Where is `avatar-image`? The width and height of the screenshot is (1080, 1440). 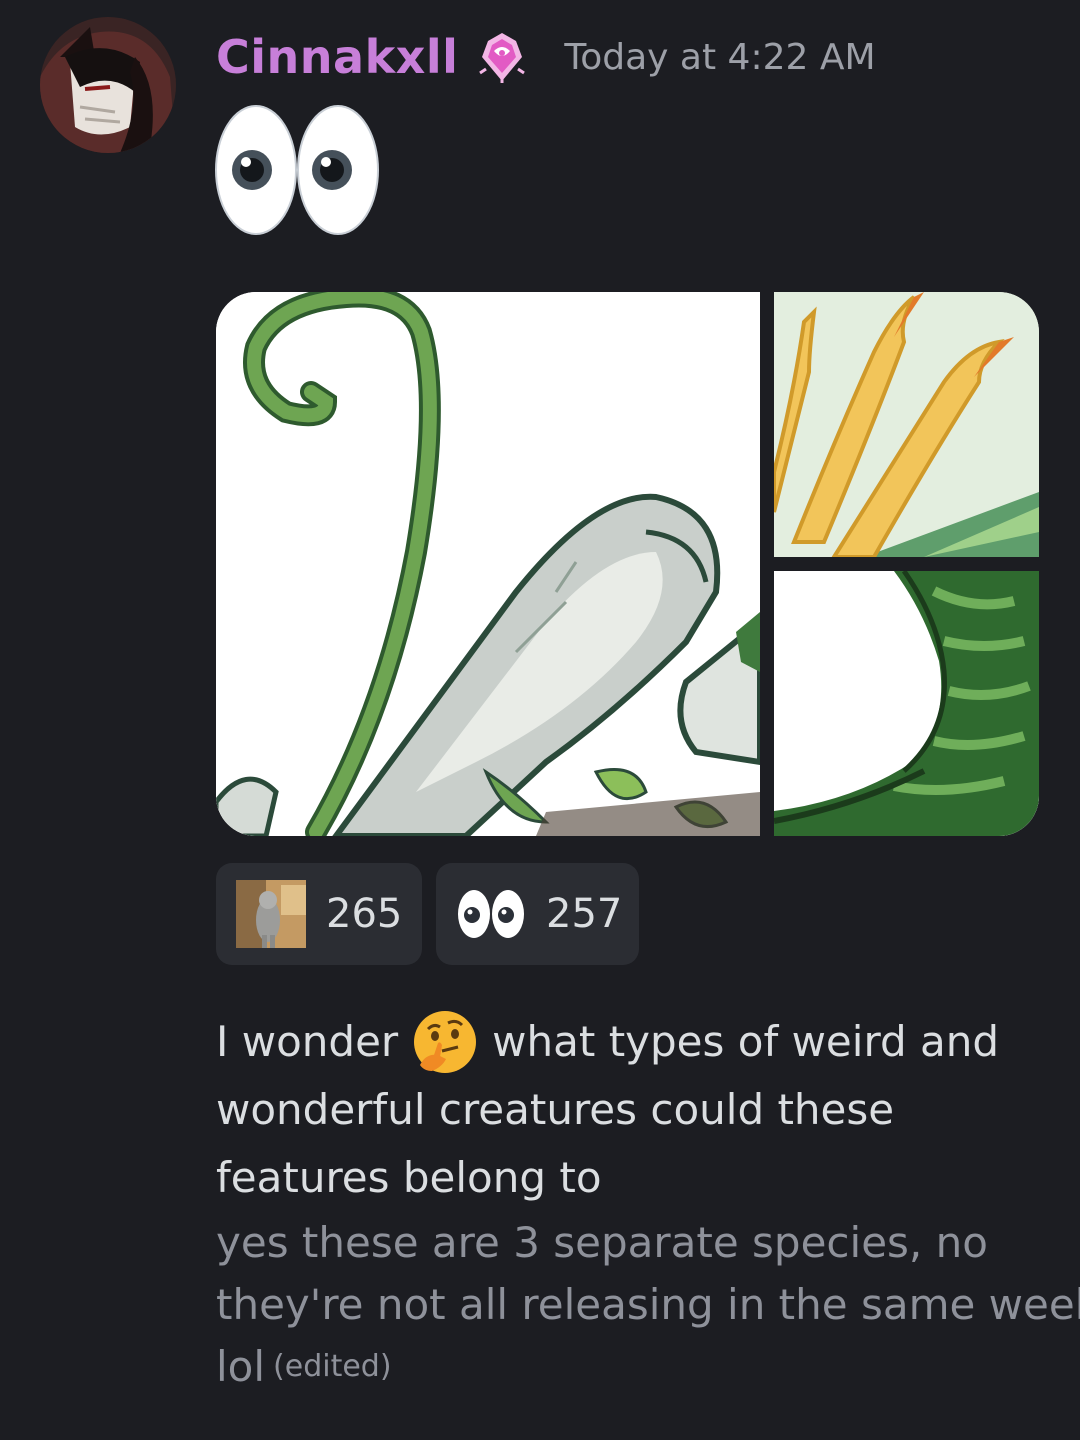
avatar-image is located at coordinates (108, 85).